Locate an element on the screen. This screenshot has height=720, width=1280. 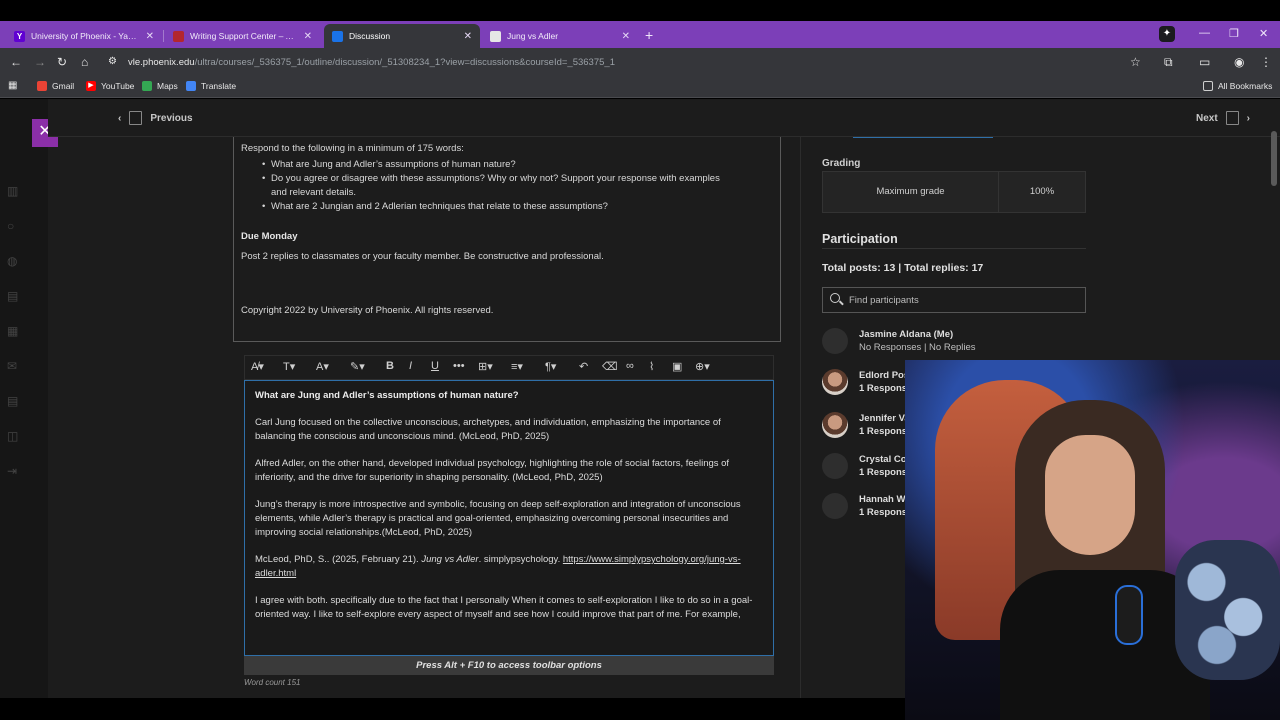
previous-button: ‹ Previous is located at coordinates (155, 118).